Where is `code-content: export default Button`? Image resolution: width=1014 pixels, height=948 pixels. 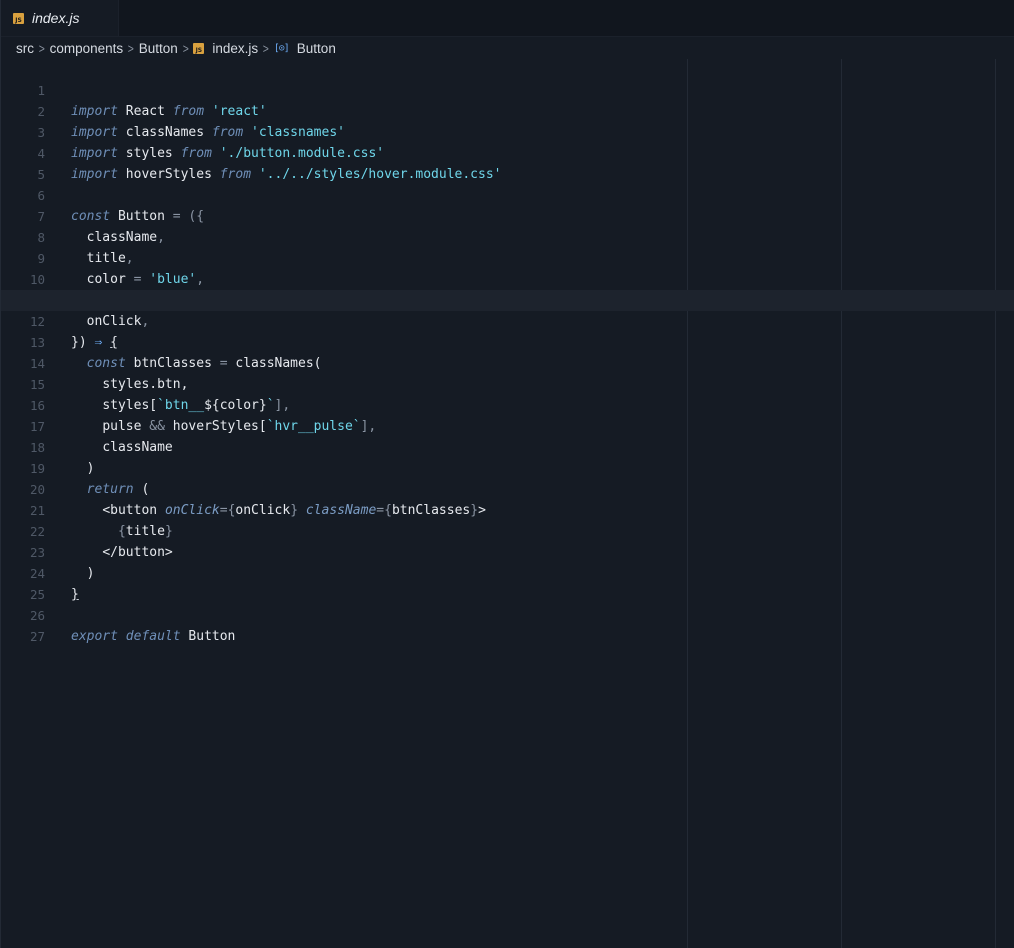 code-content: export default Button is located at coordinates (153, 636).